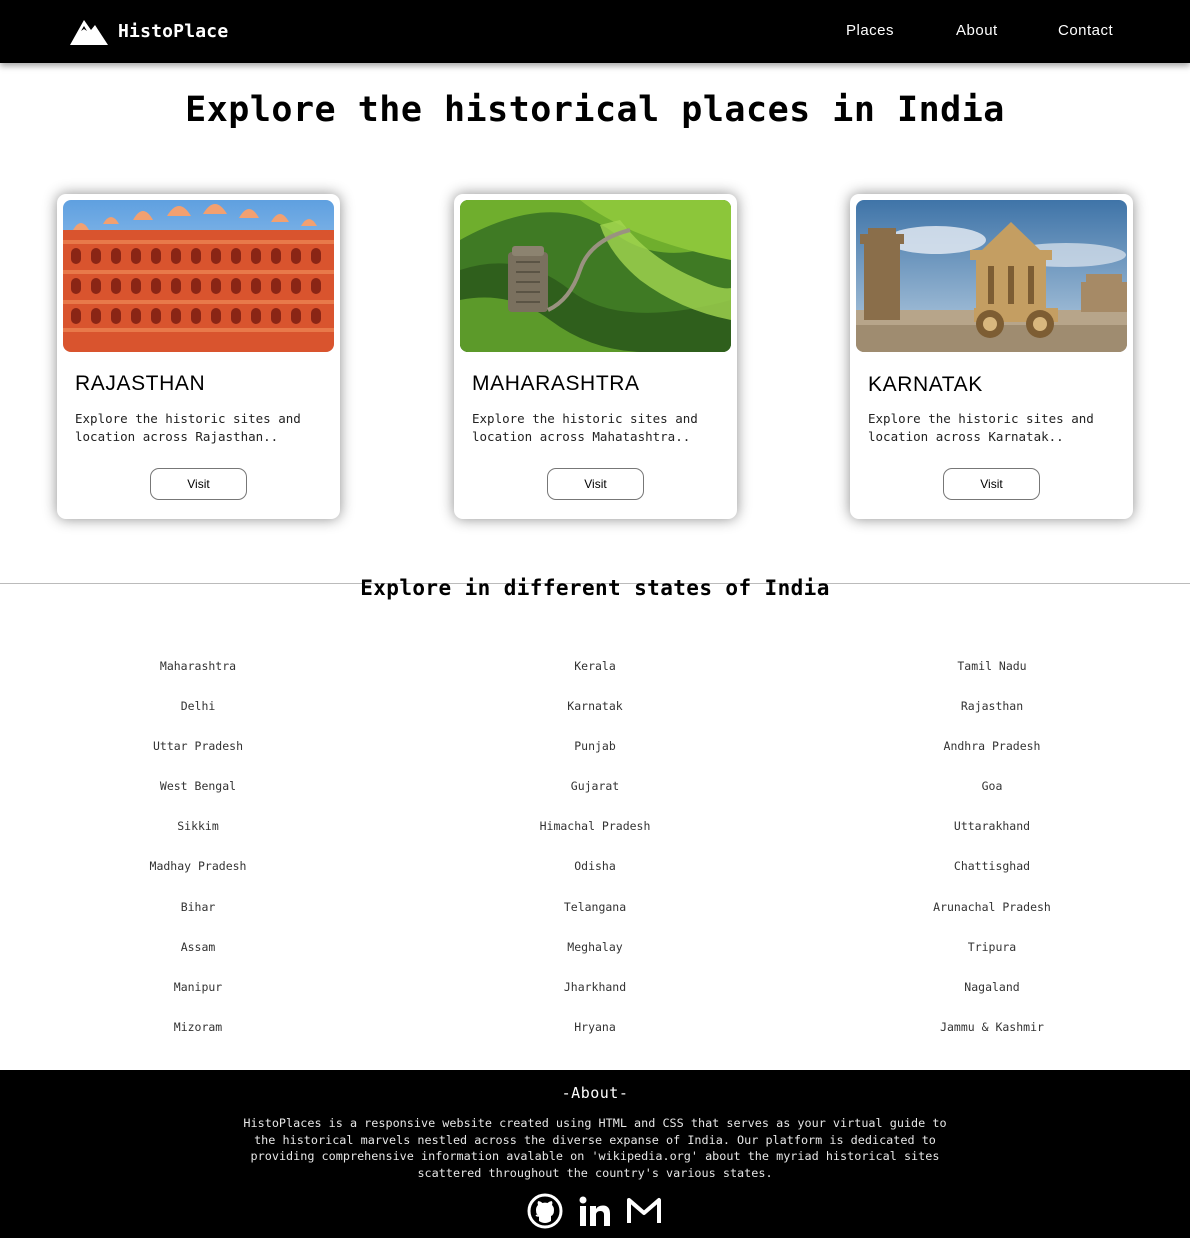 This screenshot has width=1190, height=1238. I want to click on nav-places-link: Places, so click(870, 30).